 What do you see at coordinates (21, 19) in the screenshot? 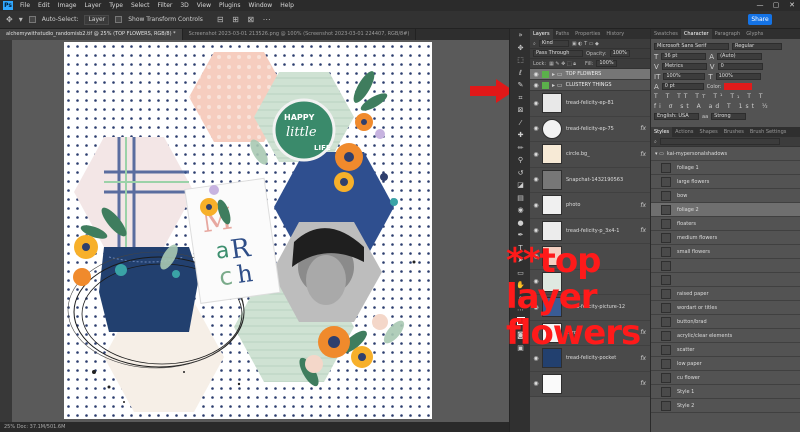
I see `chevron-down-icon: ▾` at bounding box center [21, 19].